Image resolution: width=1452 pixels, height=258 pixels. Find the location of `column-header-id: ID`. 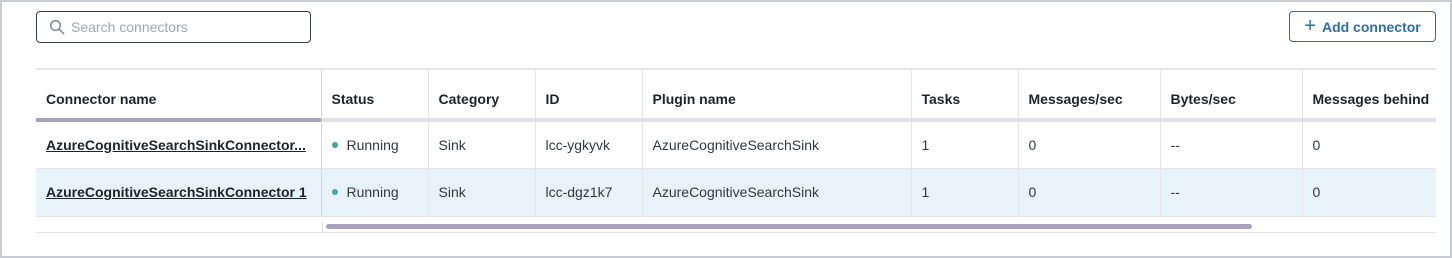

column-header-id: ID is located at coordinates (589, 95).